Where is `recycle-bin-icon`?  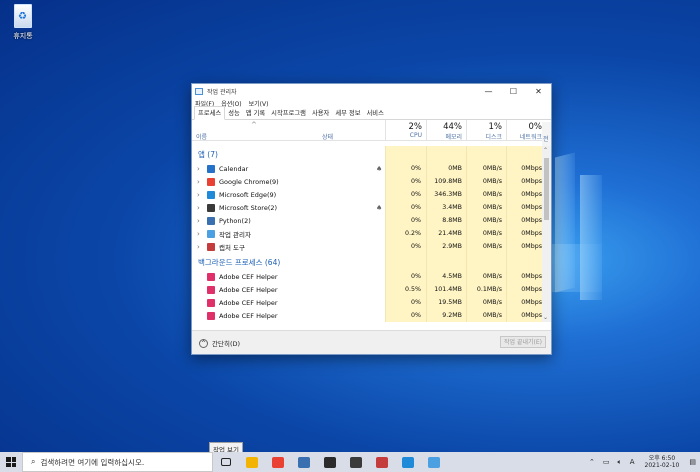 recycle-bin-icon is located at coordinates (23, 16).